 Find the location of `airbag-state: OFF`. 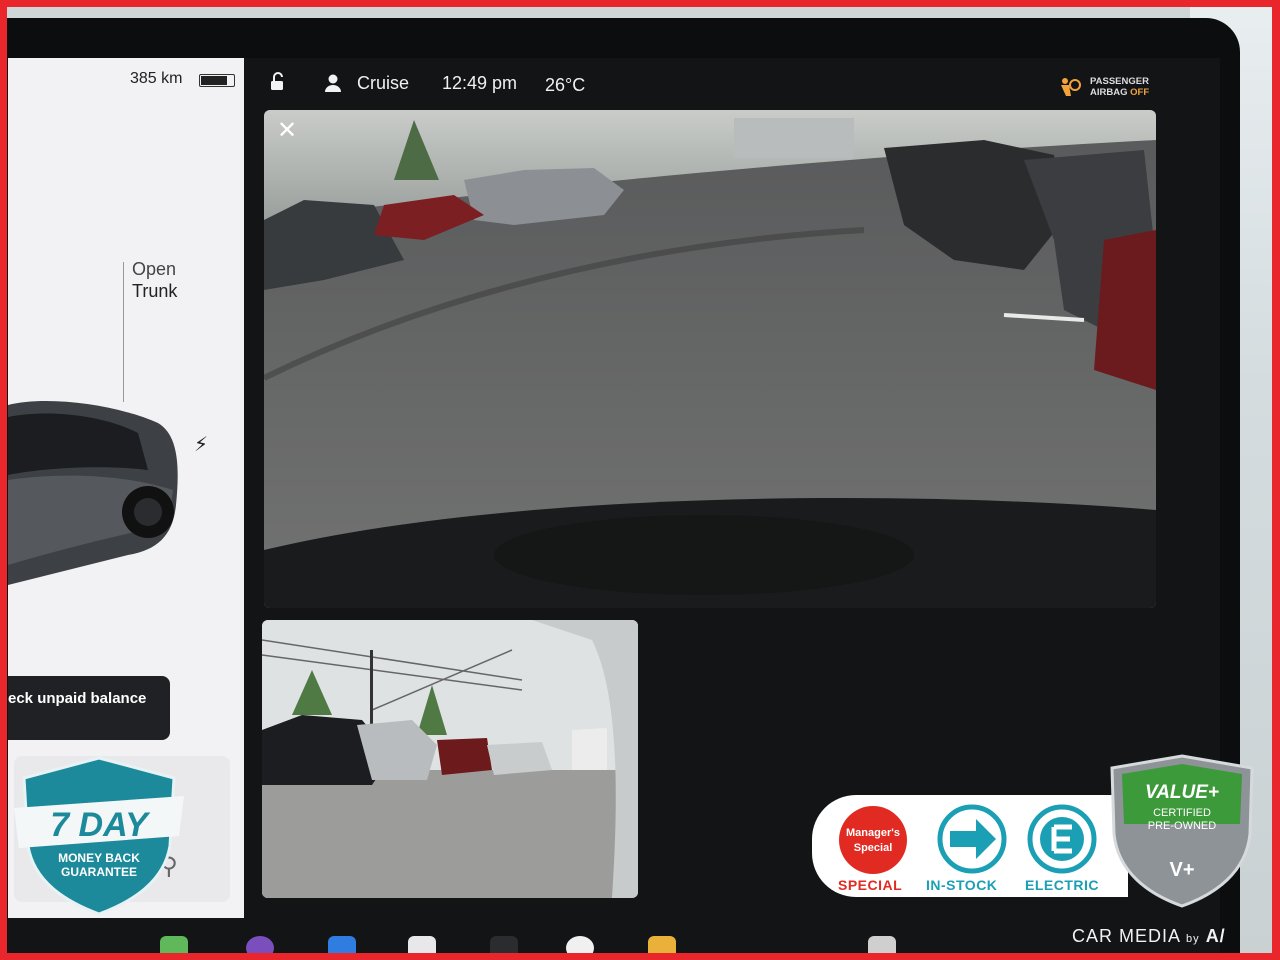

airbag-state: OFF is located at coordinates (1140, 92).